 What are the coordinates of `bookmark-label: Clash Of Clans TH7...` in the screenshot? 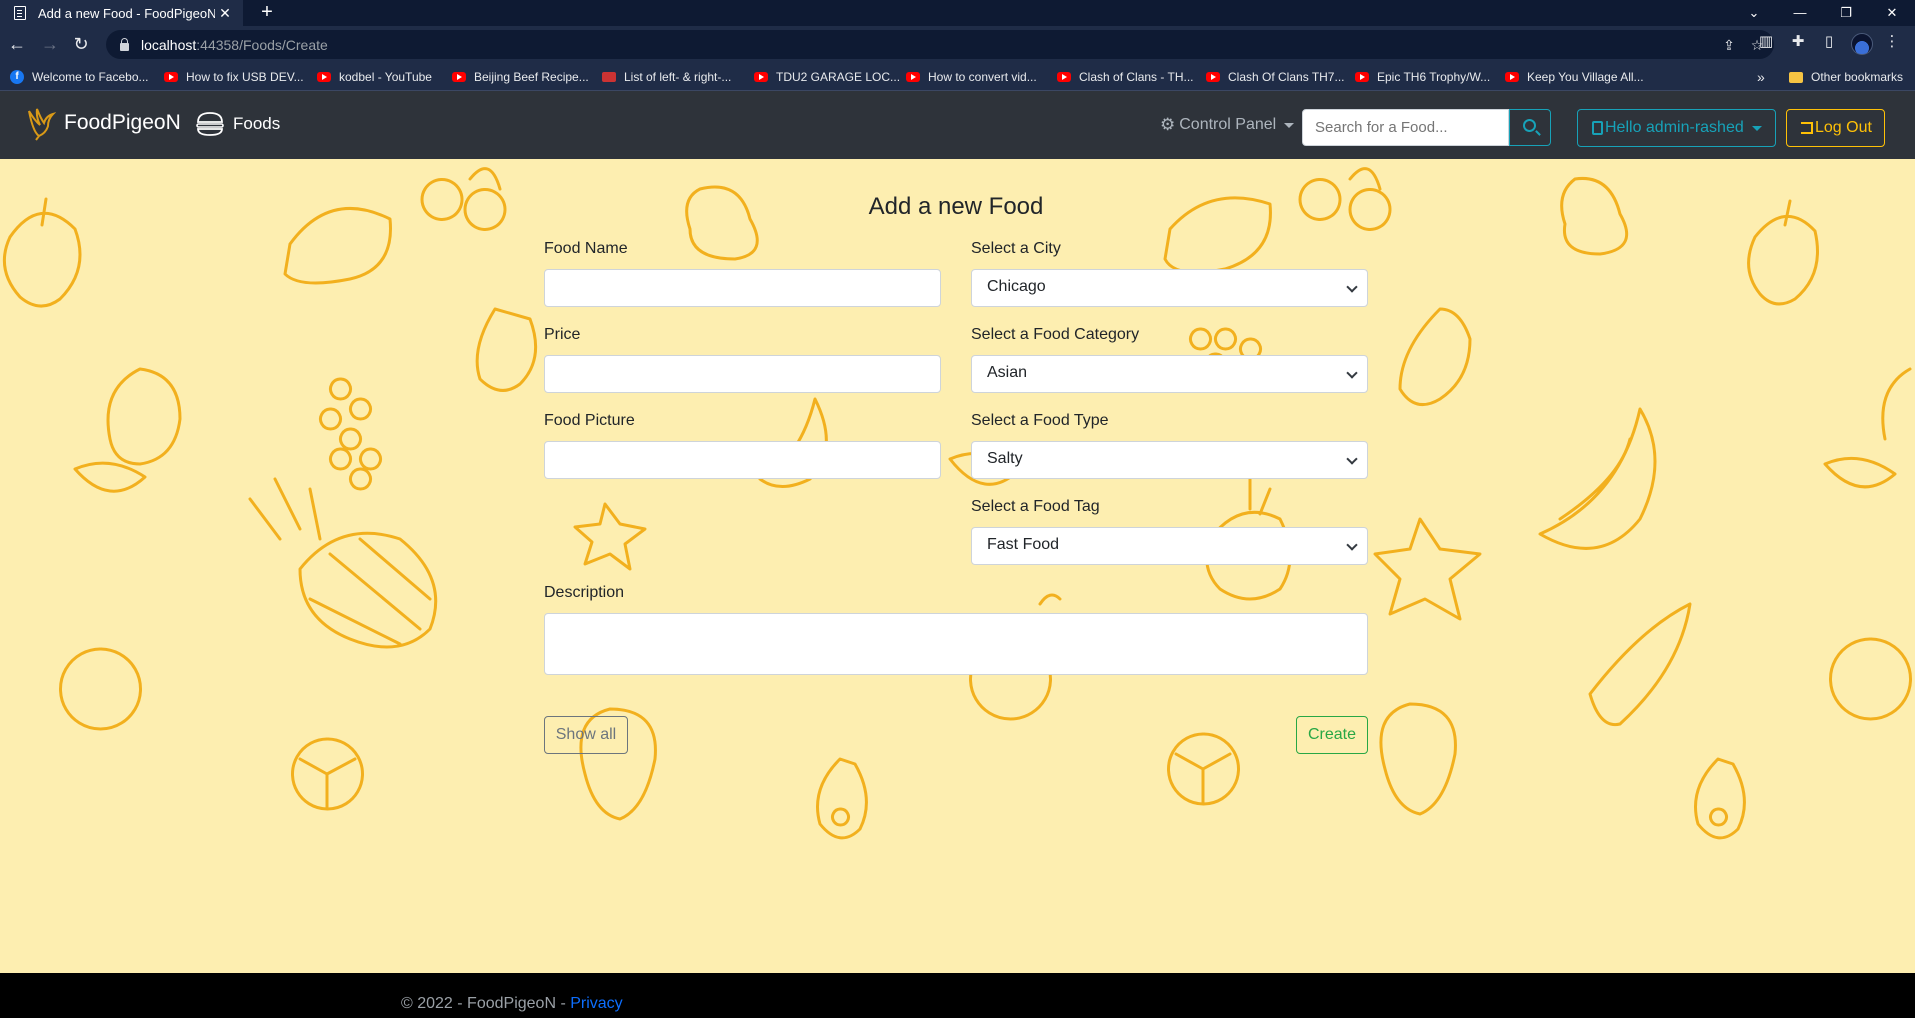 It's located at (1286, 77).